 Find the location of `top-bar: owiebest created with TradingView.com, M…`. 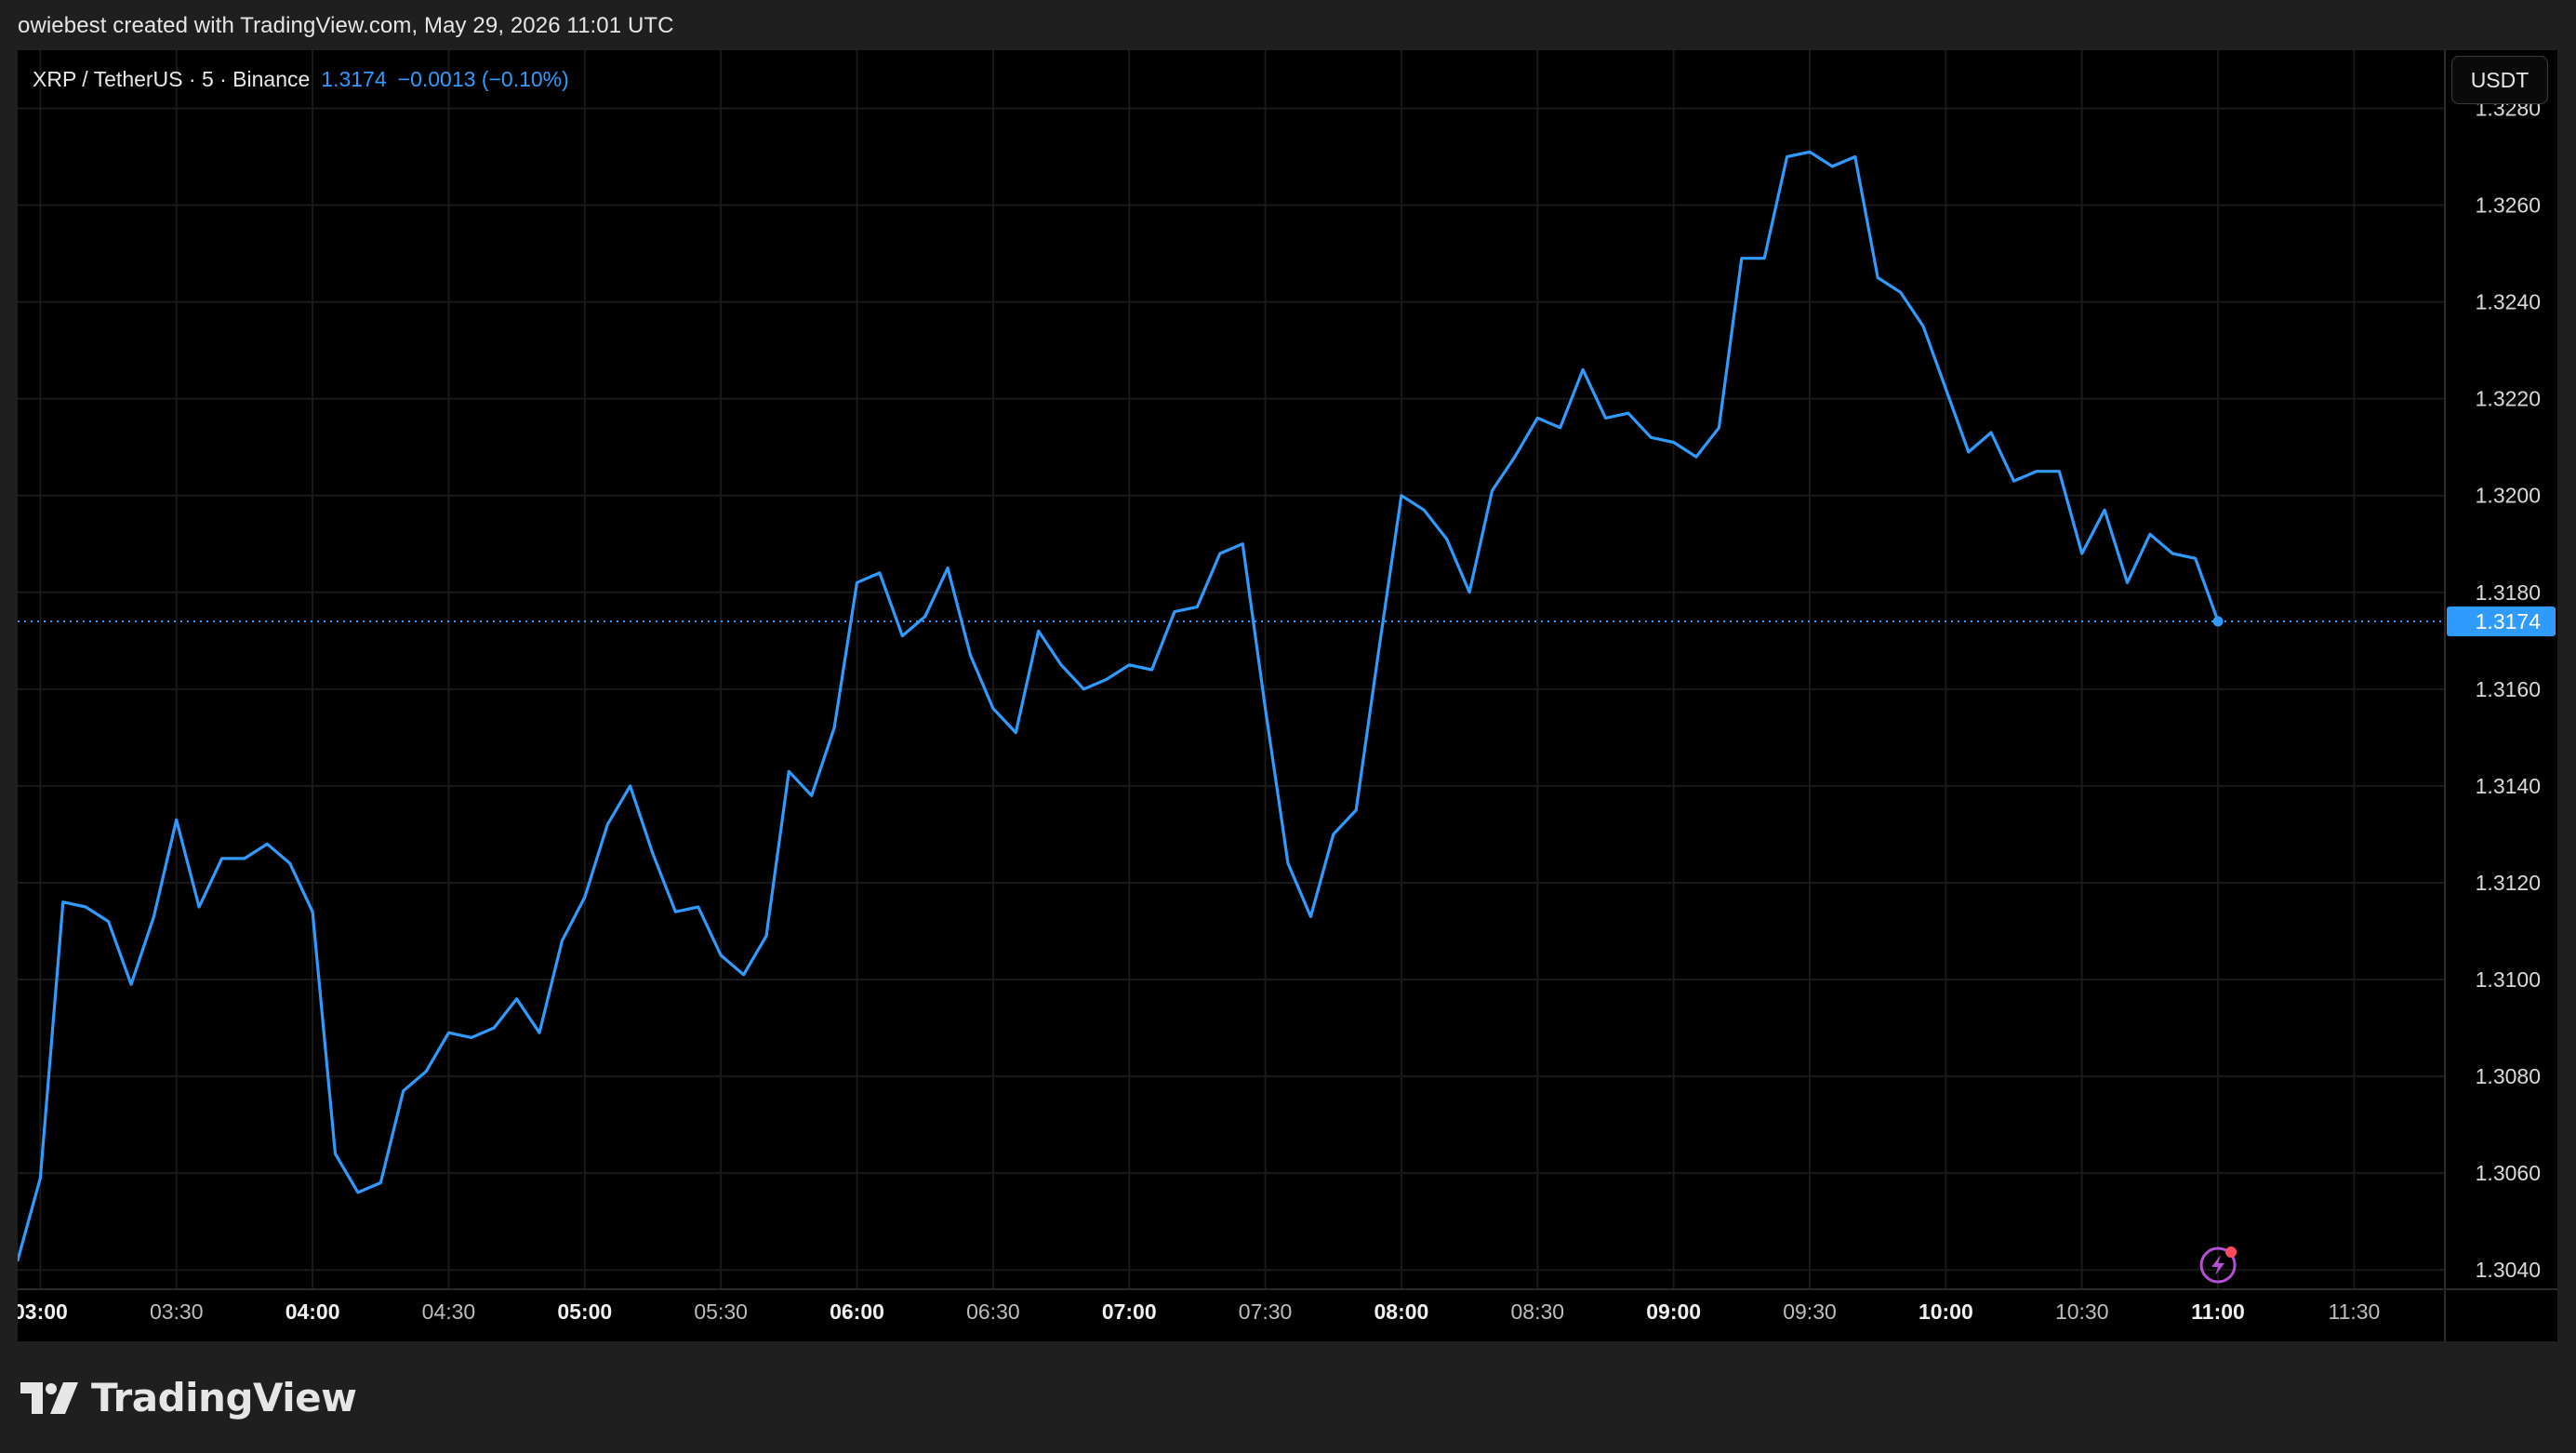

top-bar: owiebest created with TradingView.com, M… is located at coordinates (1288, 25).